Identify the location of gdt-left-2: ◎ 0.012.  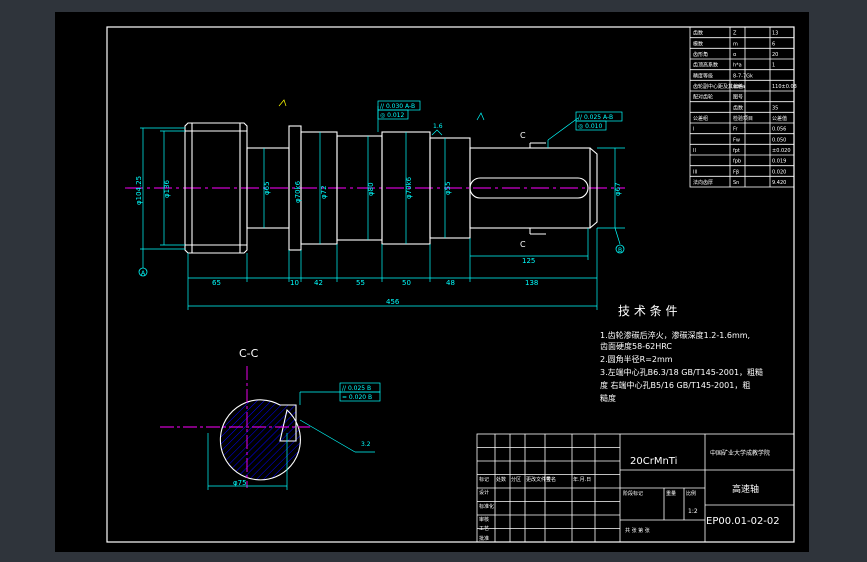
(392, 115).